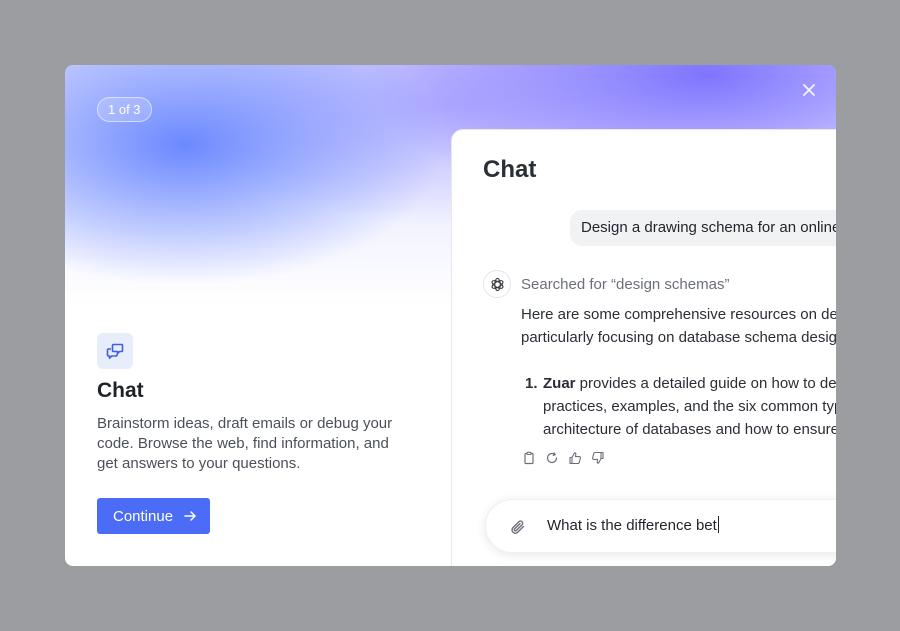 This screenshot has height=631, width=900. I want to click on close-icon, so click(809, 90).